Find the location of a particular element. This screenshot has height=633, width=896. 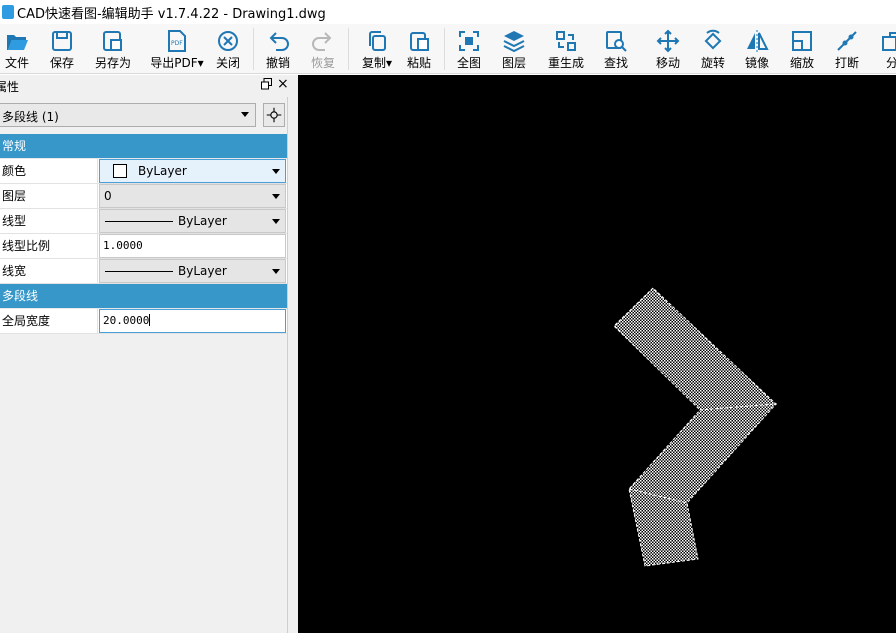

linetype-dropdown: ByLayer is located at coordinates (192, 221).